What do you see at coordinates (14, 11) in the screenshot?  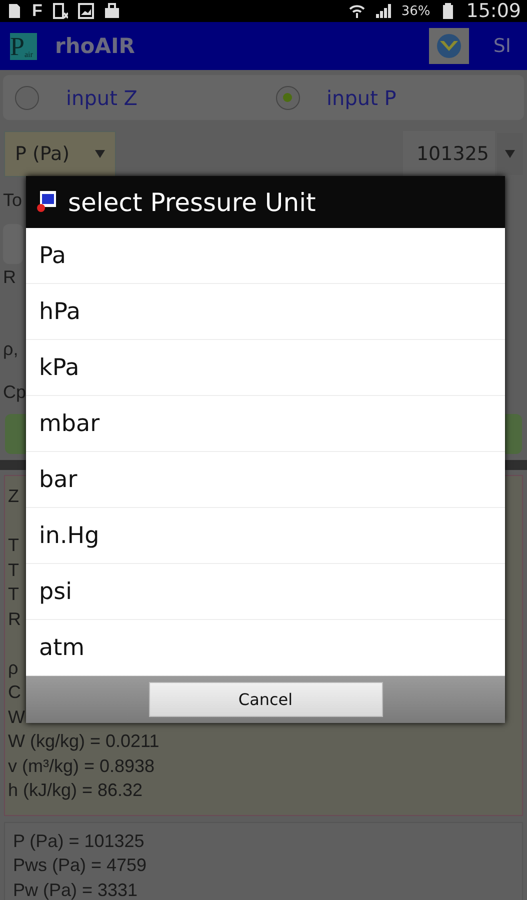 I see `sd-card-icon` at bounding box center [14, 11].